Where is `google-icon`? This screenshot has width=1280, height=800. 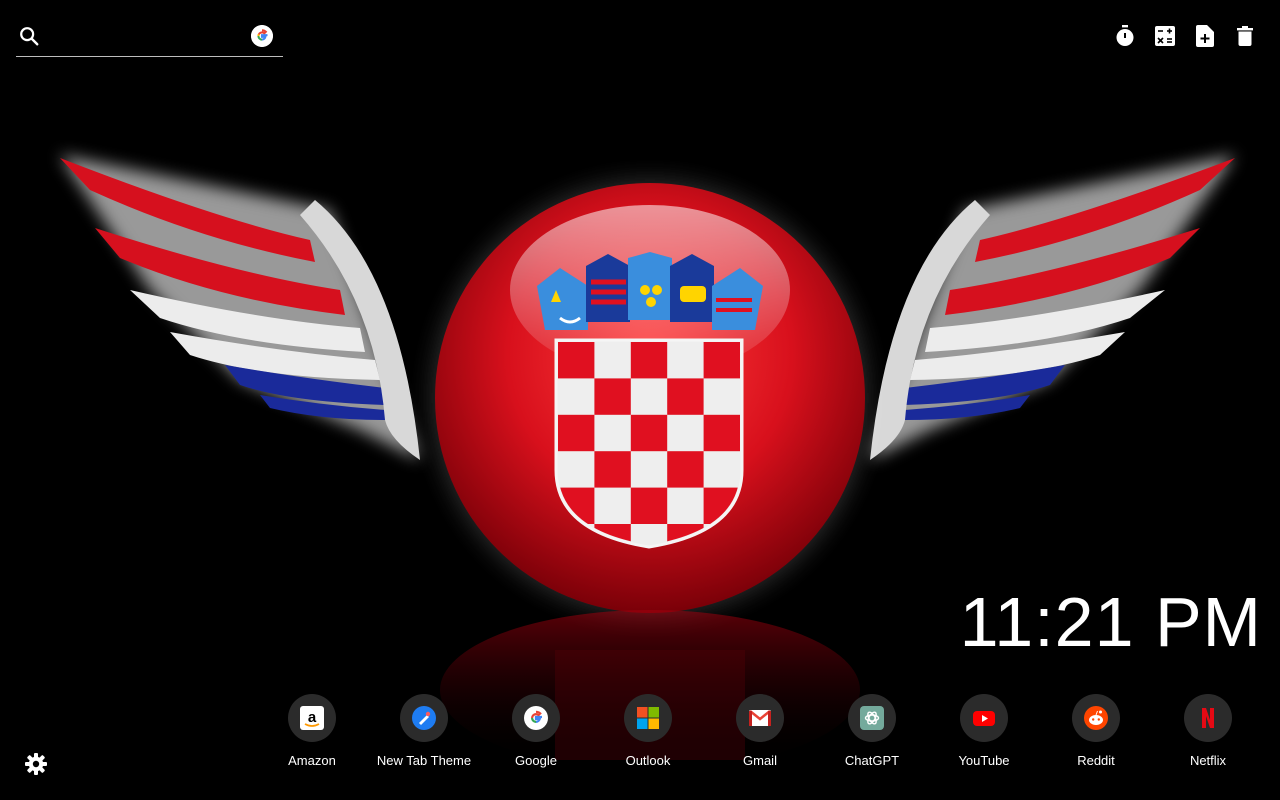
google-icon is located at coordinates (536, 718).